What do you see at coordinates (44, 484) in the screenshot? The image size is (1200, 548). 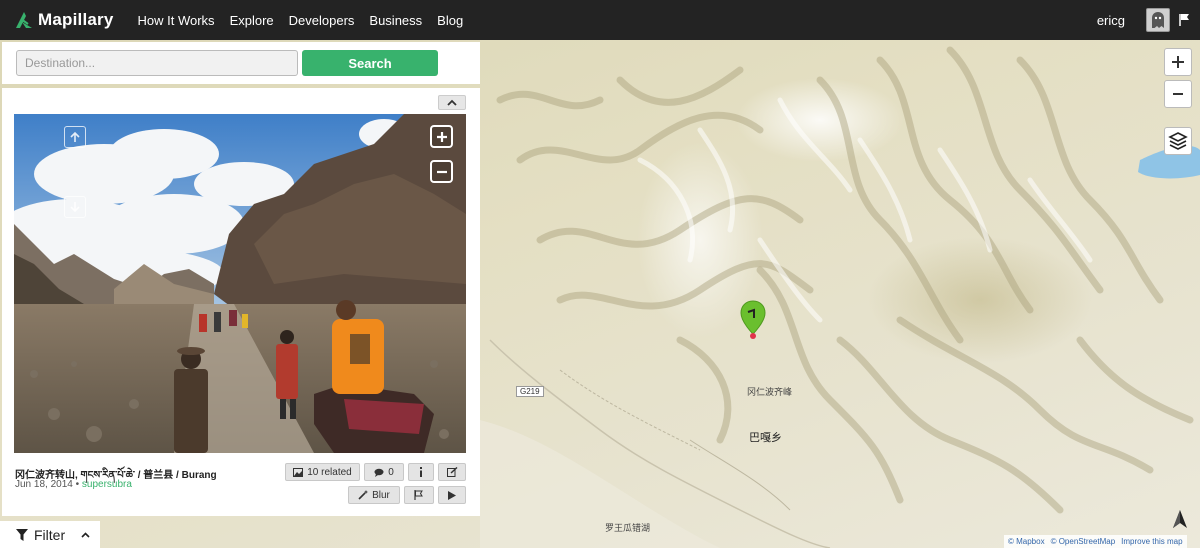 I see `photo-date: Jun 18, 2014` at bounding box center [44, 484].